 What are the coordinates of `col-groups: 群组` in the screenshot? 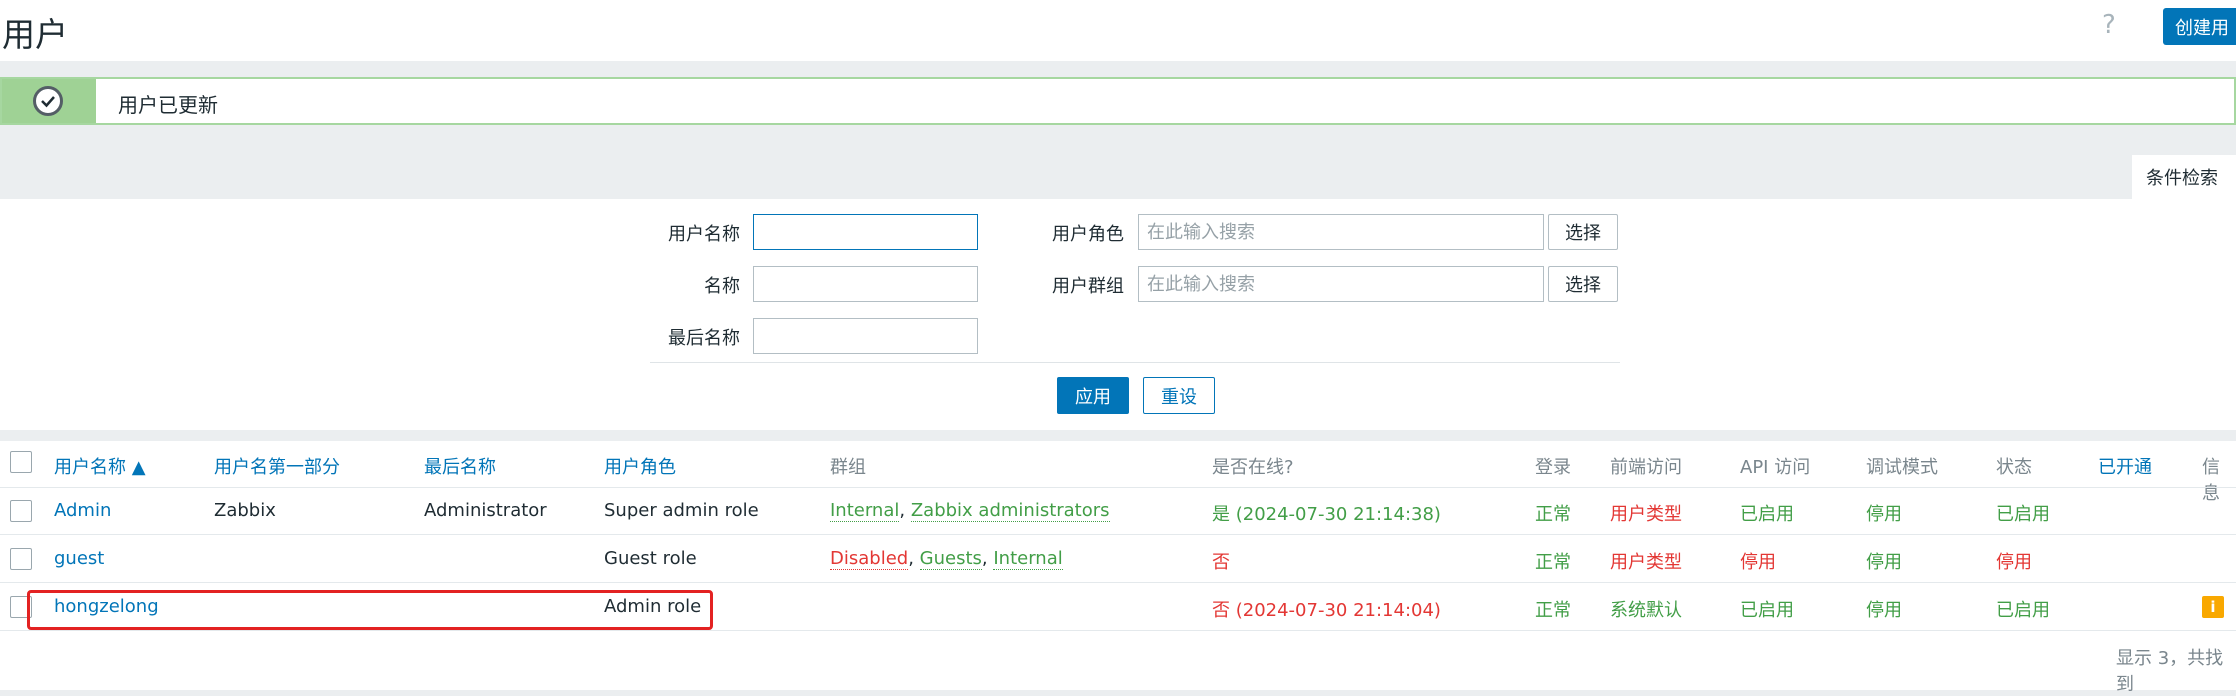 It's located at (848, 467).